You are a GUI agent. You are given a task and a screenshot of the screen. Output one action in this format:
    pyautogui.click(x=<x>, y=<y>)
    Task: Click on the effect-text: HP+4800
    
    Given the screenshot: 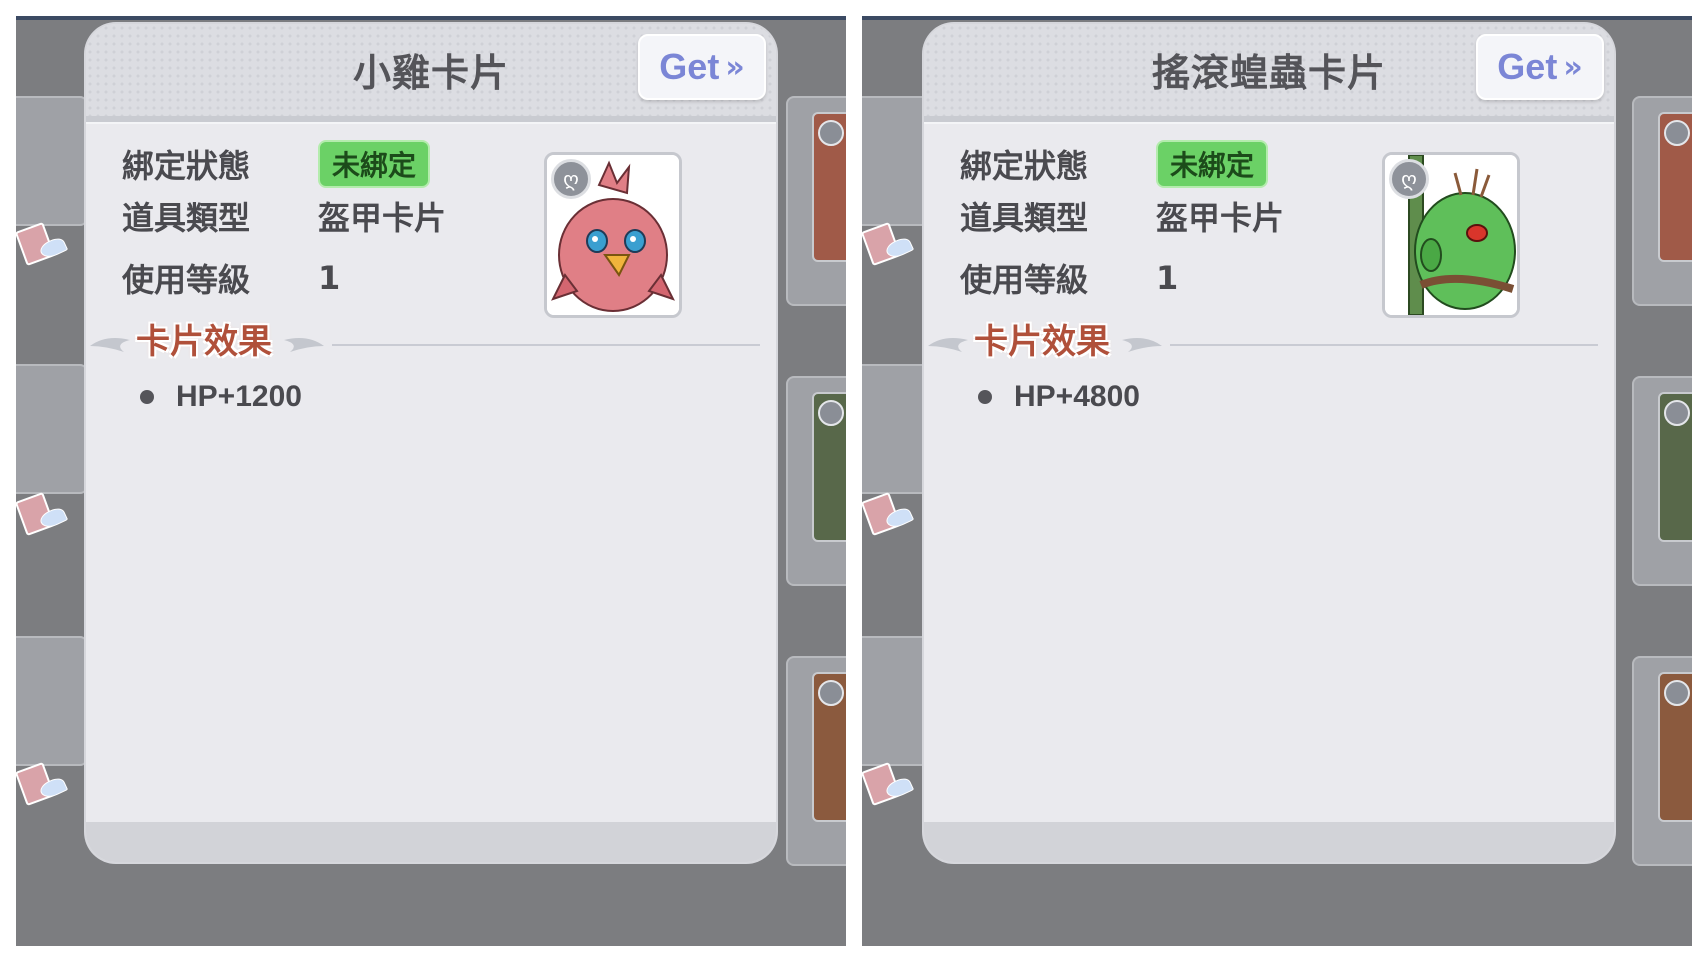 What is the action you would take?
    pyautogui.click(x=1077, y=396)
    